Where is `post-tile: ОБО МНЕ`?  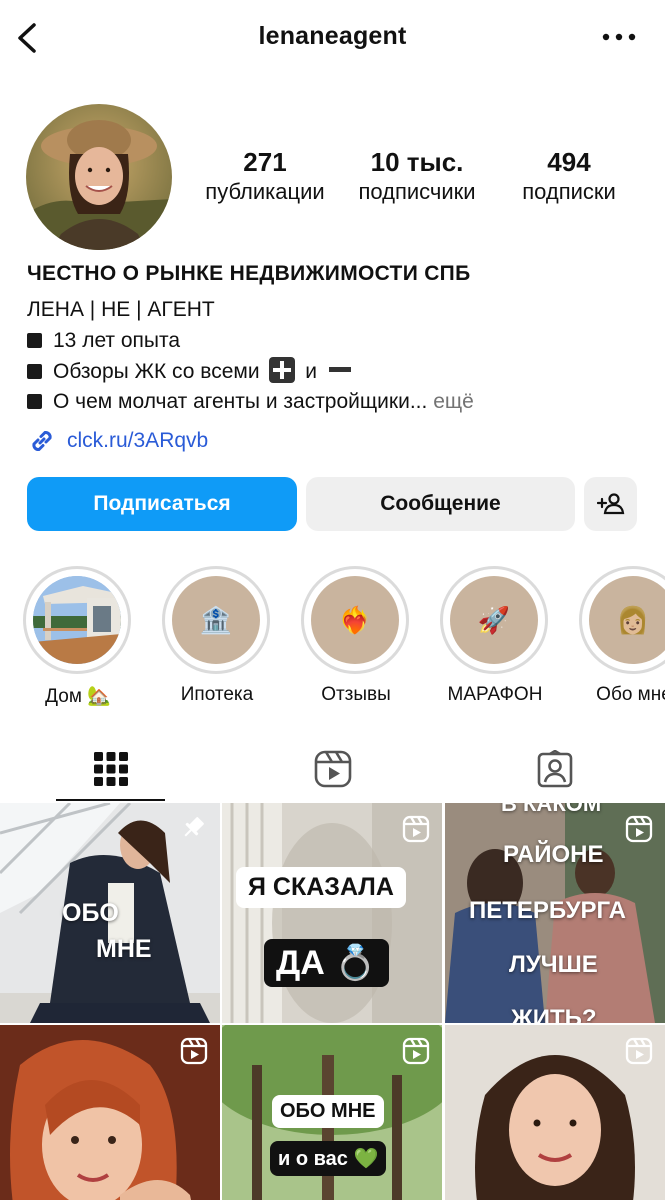 post-tile: ОБО МНЕ is located at coordinates (110, 913).